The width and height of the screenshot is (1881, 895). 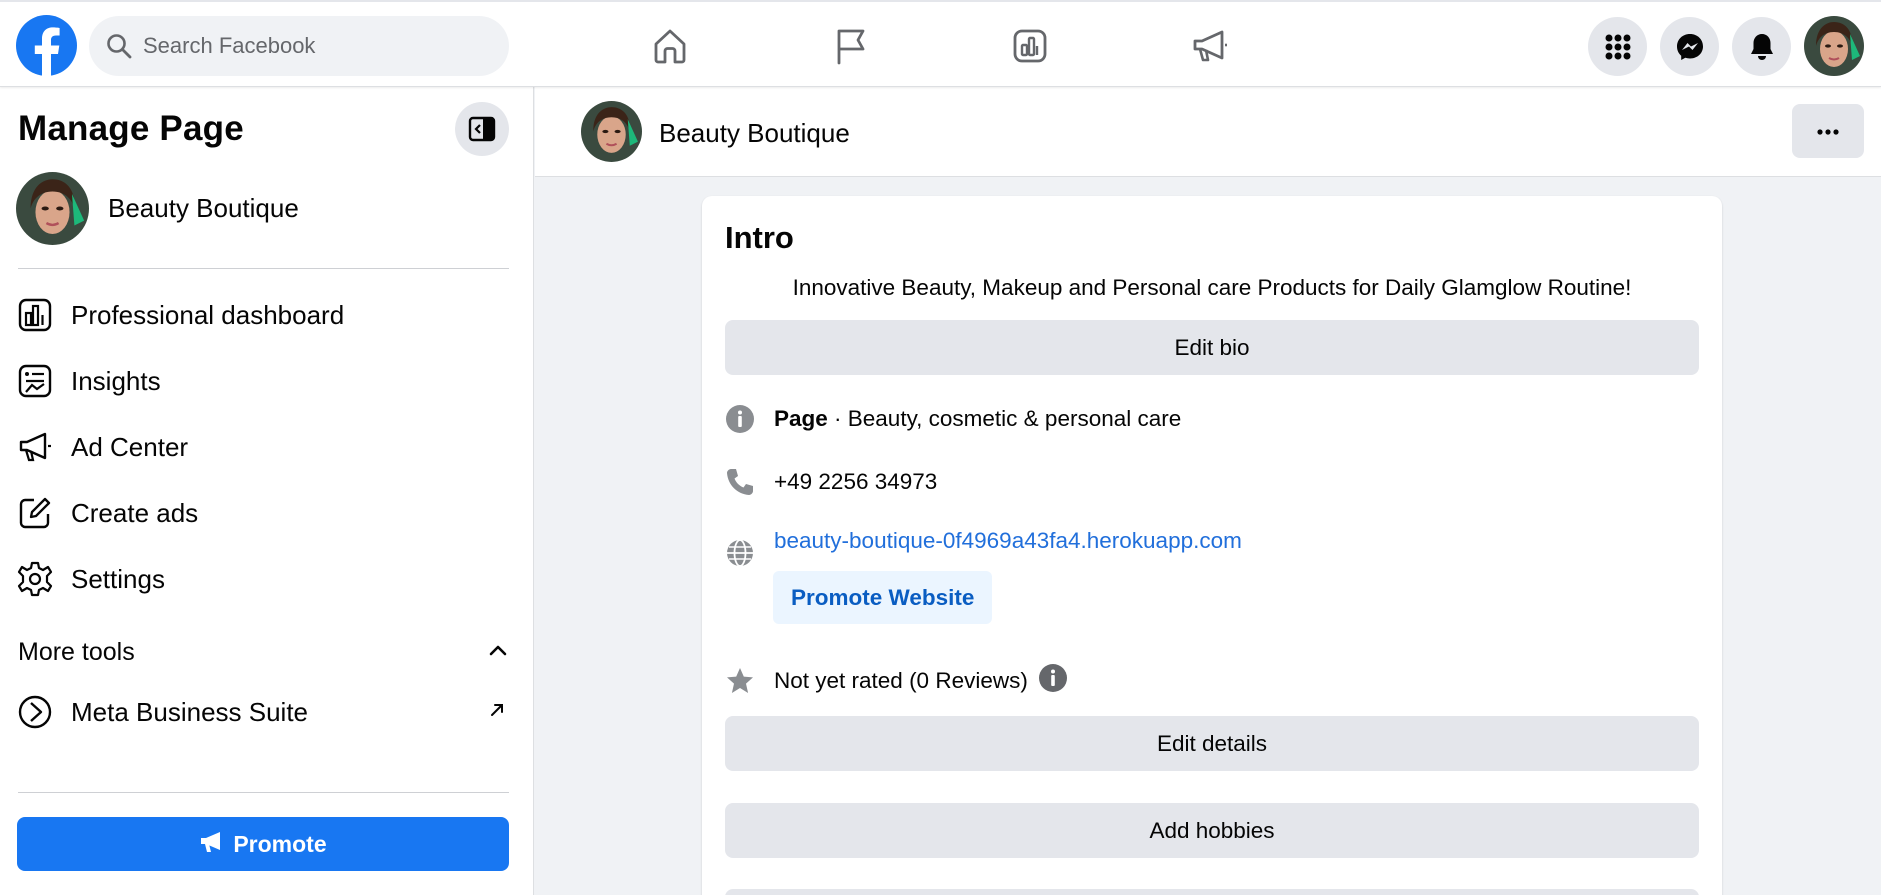 I want to click on more-tools-label: More tools, so click(x=76, y=651).